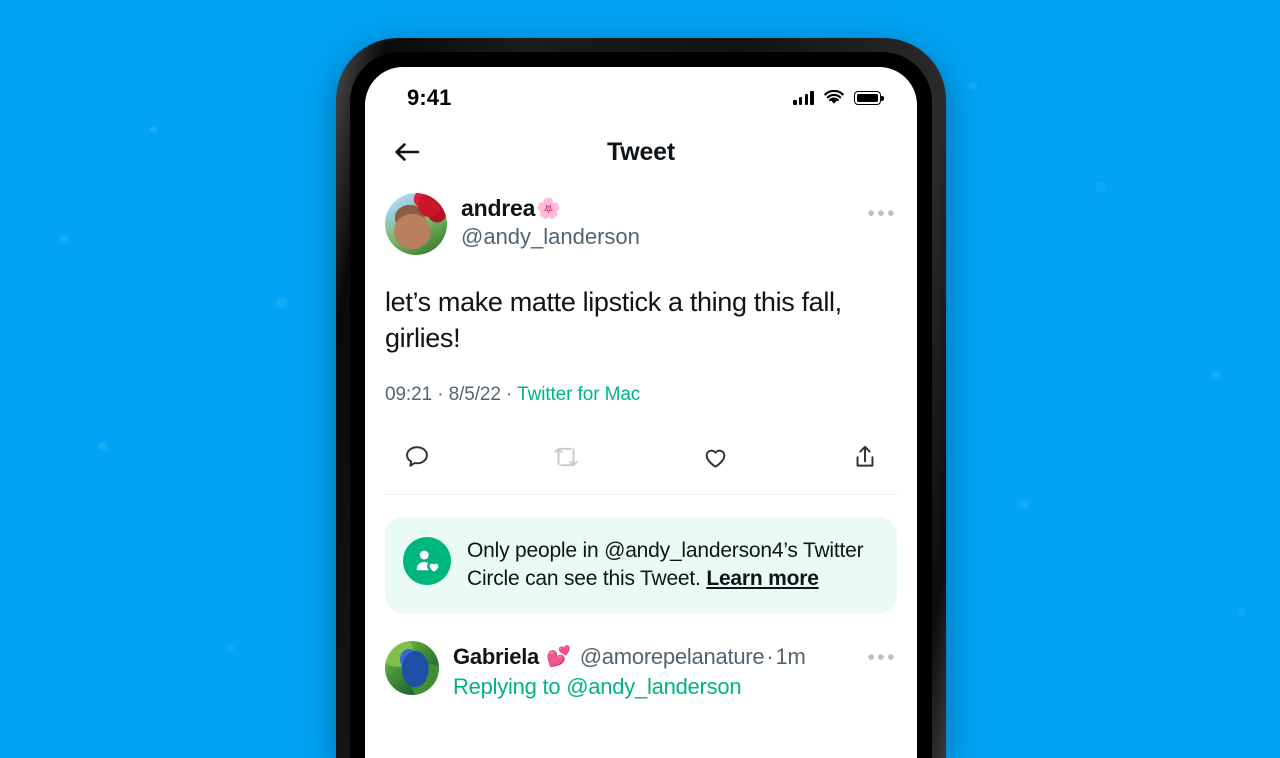 This screenshot has height=758, width=1280. I want to click on status-bar: 9:41, so click(641, 95).